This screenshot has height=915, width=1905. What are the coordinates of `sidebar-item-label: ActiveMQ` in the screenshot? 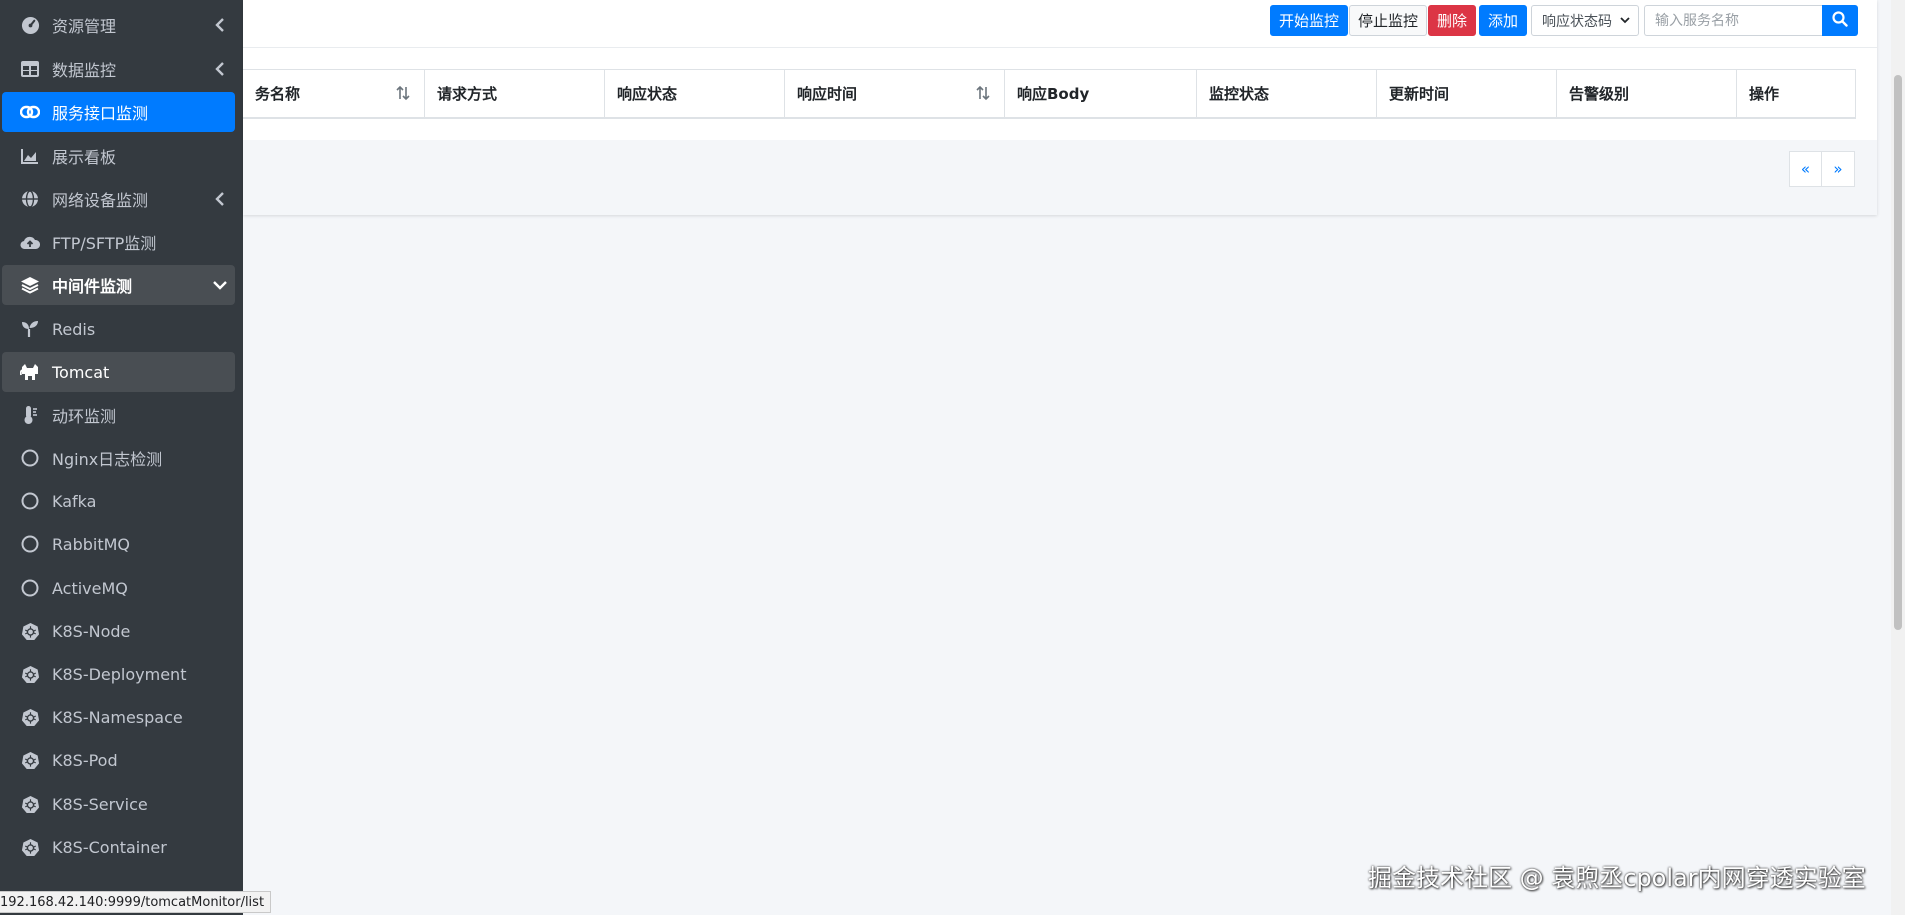 It's located at (90, 588).